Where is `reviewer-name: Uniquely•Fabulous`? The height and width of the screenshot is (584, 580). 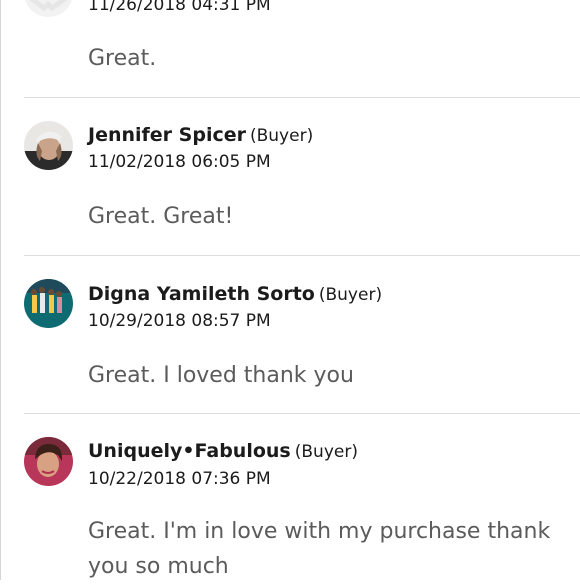
reviewer-name: Uniquely•Fabulous is located at coordinates (189, 451).